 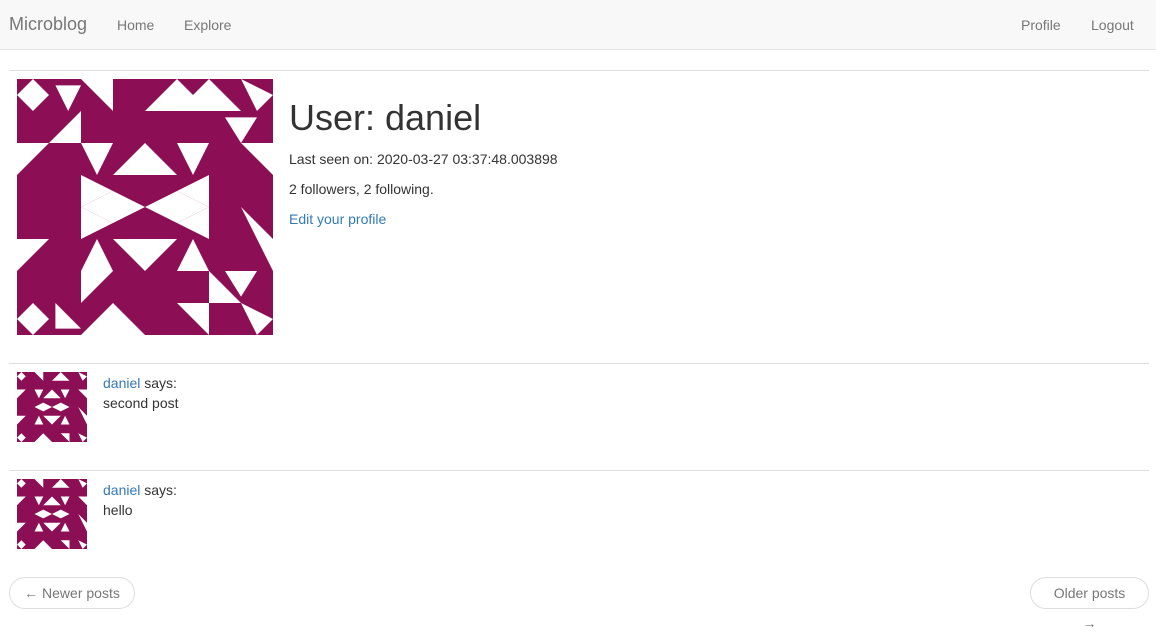 I want to click on nav-explore-link: Explore, so click(x=207, y=25).